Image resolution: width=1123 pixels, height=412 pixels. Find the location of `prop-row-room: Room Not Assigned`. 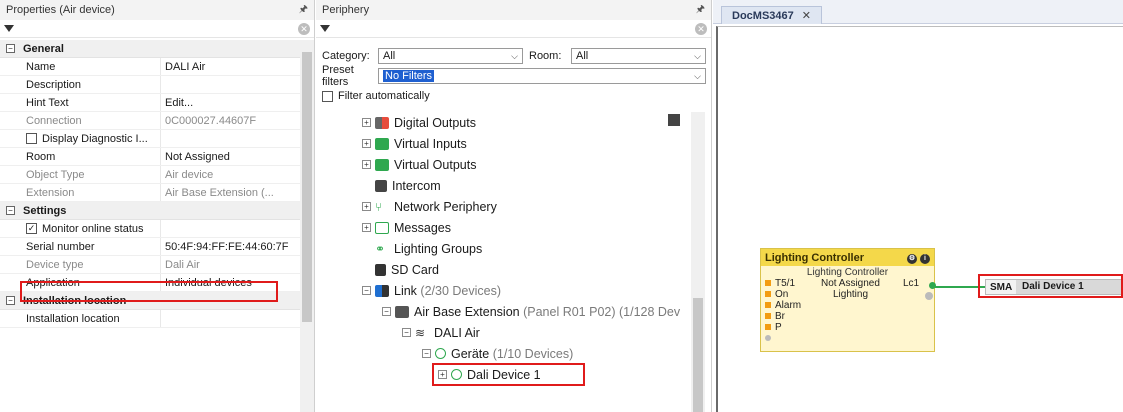

prop-row-room: Room Not Assigned is located at coordinates (150, 157).